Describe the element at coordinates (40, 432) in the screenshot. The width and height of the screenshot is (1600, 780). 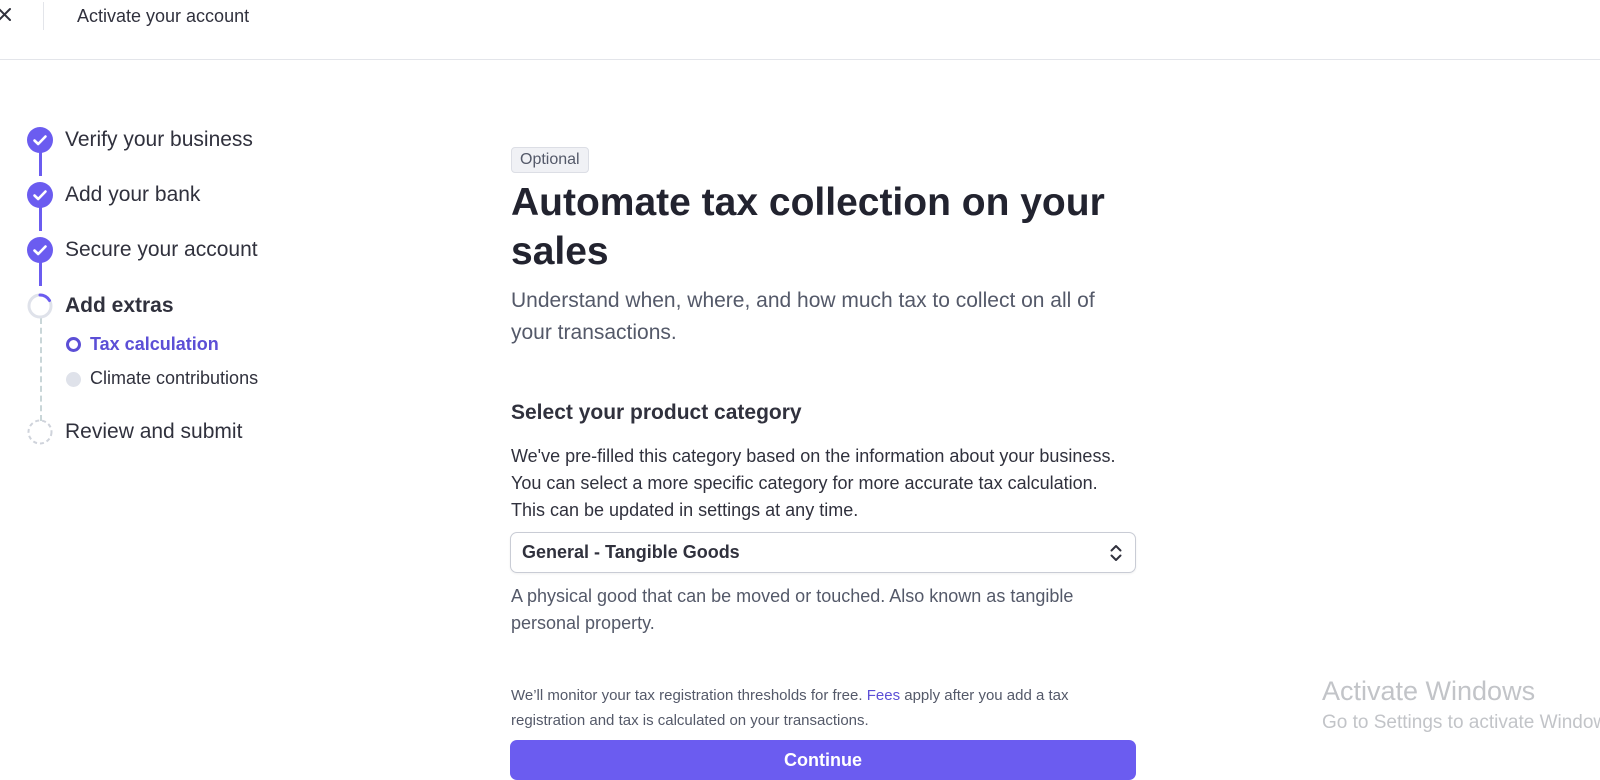
I see `pending-circle-icon` at that location.